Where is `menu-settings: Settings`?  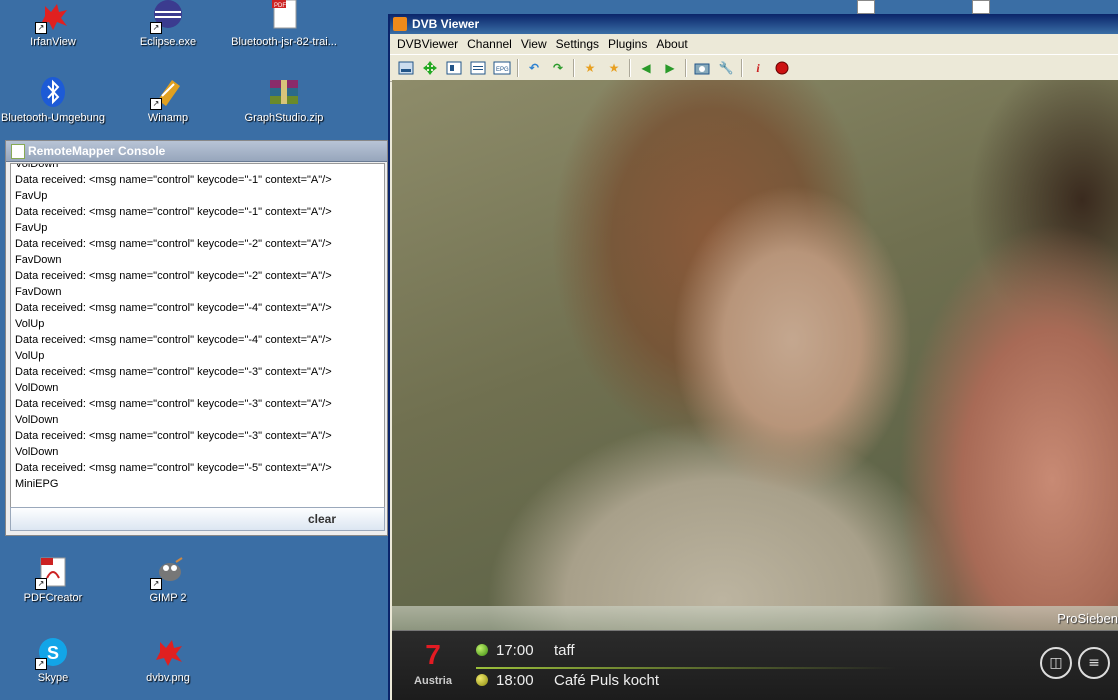 menu-settings: Settings is located at coordinates (580, 44).